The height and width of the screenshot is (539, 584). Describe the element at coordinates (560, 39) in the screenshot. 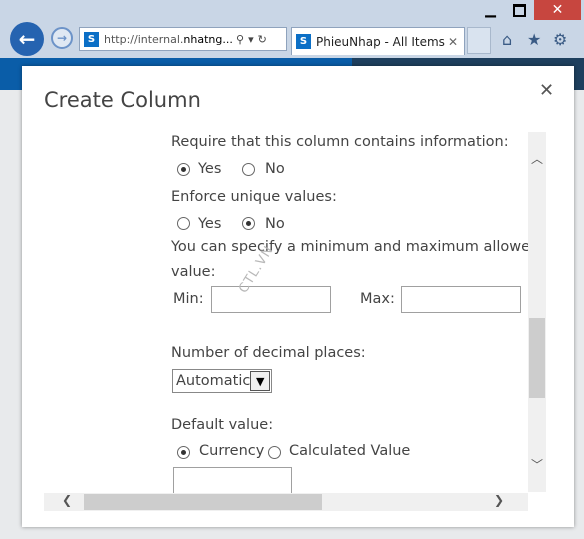

I see `settings-gear-icon: ⚙` at that location.